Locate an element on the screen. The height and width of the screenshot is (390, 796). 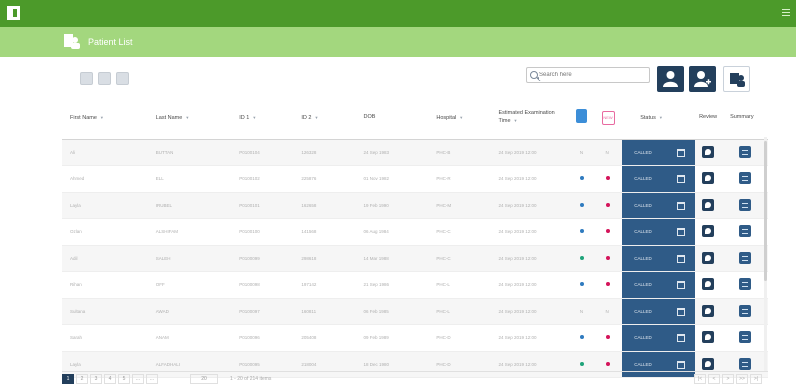
export-icon is located at coordinates (122, 78).